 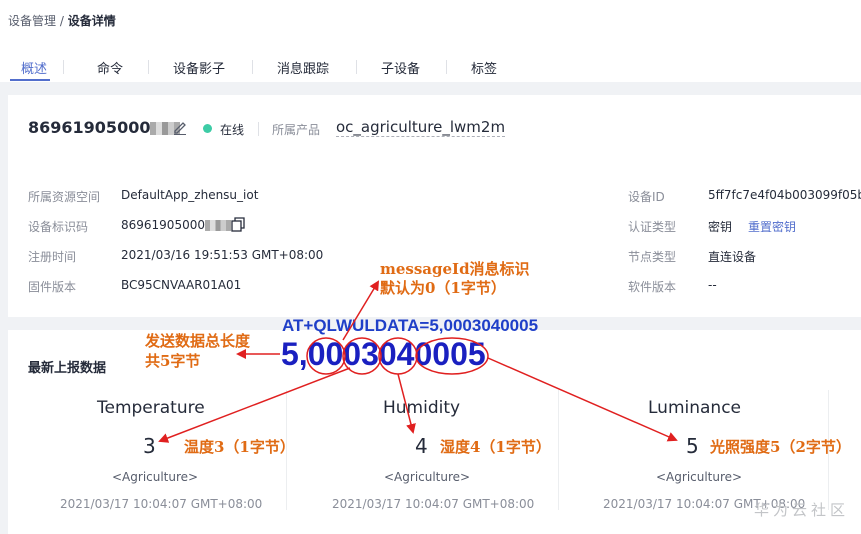 What do you see at coordinates (699, 477) in the screenshot?
I see `metric-tag-luminance: <Agriculture>` at bounding box center [699, 477].